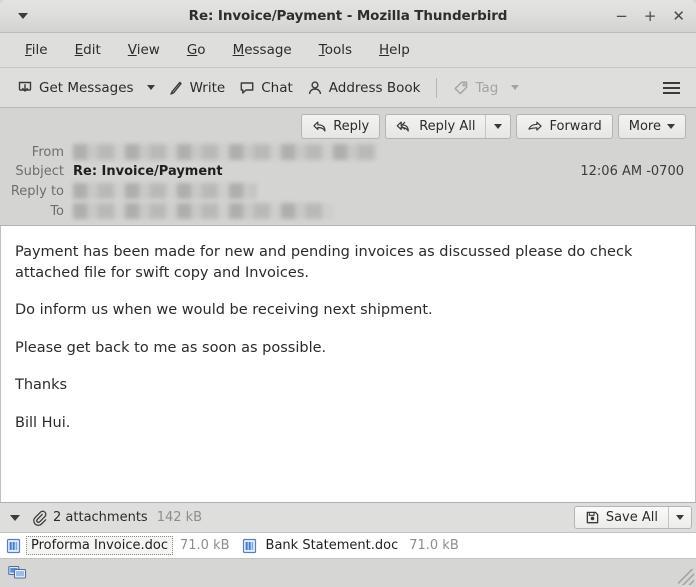  Describe the element at coordinates (39, 171) in the screenshot. I see `subject-label: Subject` at that location.